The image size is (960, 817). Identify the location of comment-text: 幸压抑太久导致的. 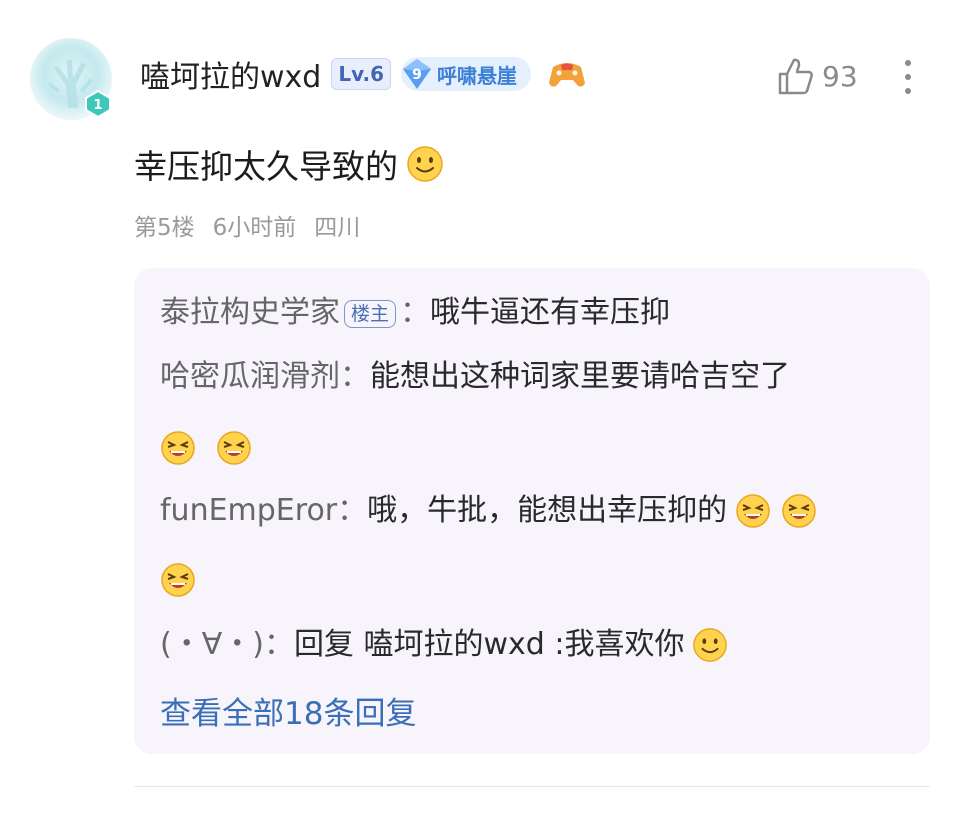
(289, 164).